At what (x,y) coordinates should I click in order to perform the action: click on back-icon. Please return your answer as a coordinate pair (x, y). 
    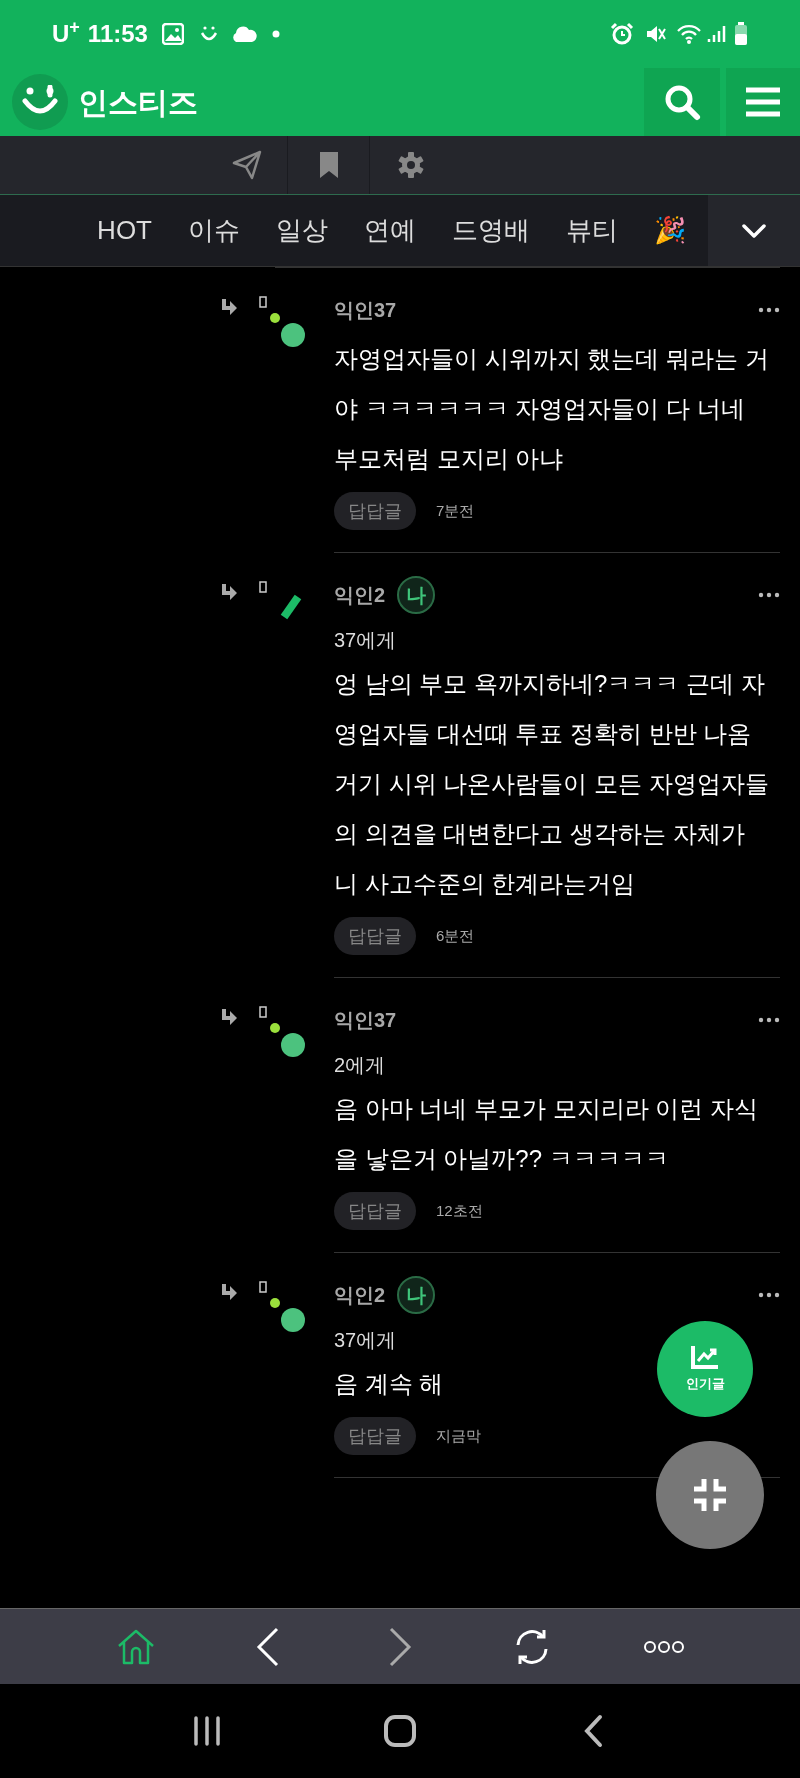
    Looking at the image, I should click on (268, 1646).